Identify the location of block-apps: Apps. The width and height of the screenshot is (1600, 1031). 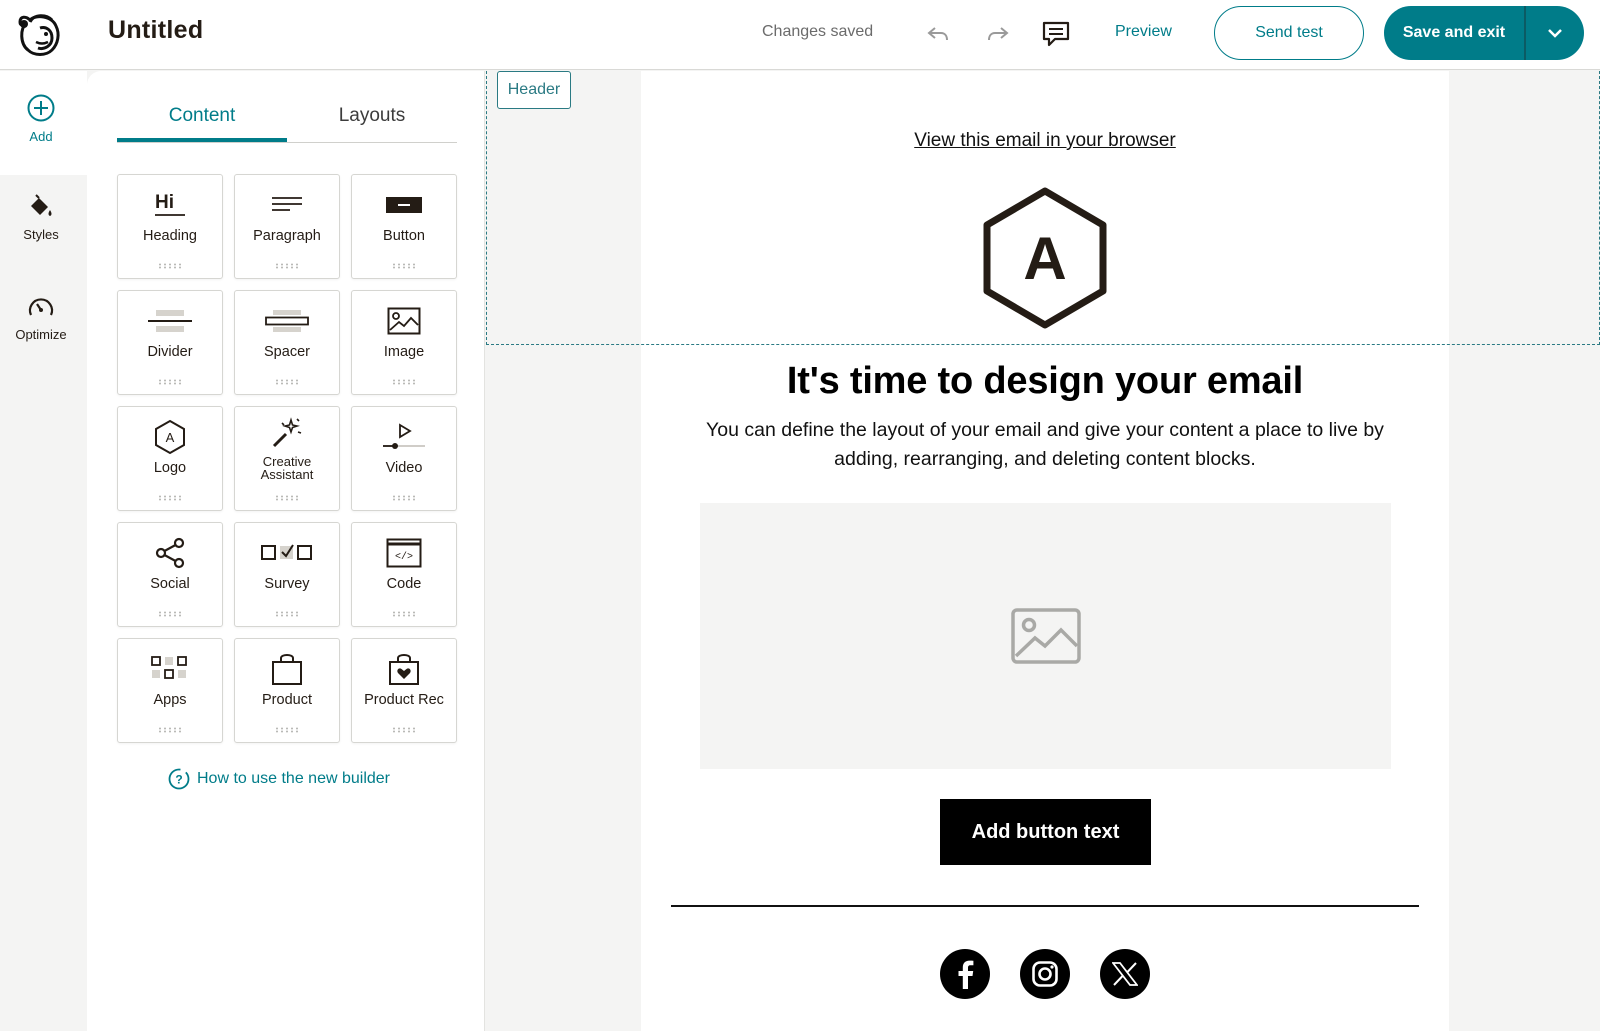
(170, 690).